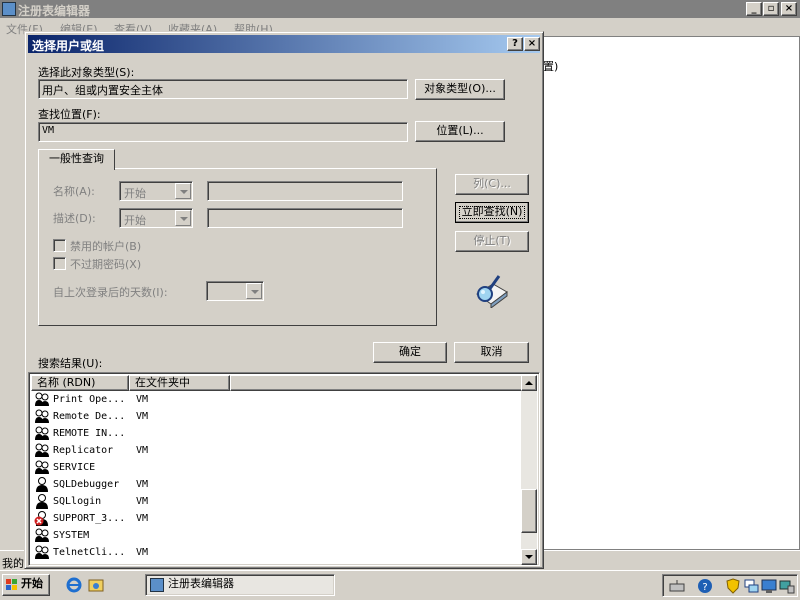 Image resolution: width=800 pixels, height=600 pixels. What do you see at coordinates (277, 416) in the screenshot?
I see `list-item: Remote De... VM` at bounding box center [277, 416].